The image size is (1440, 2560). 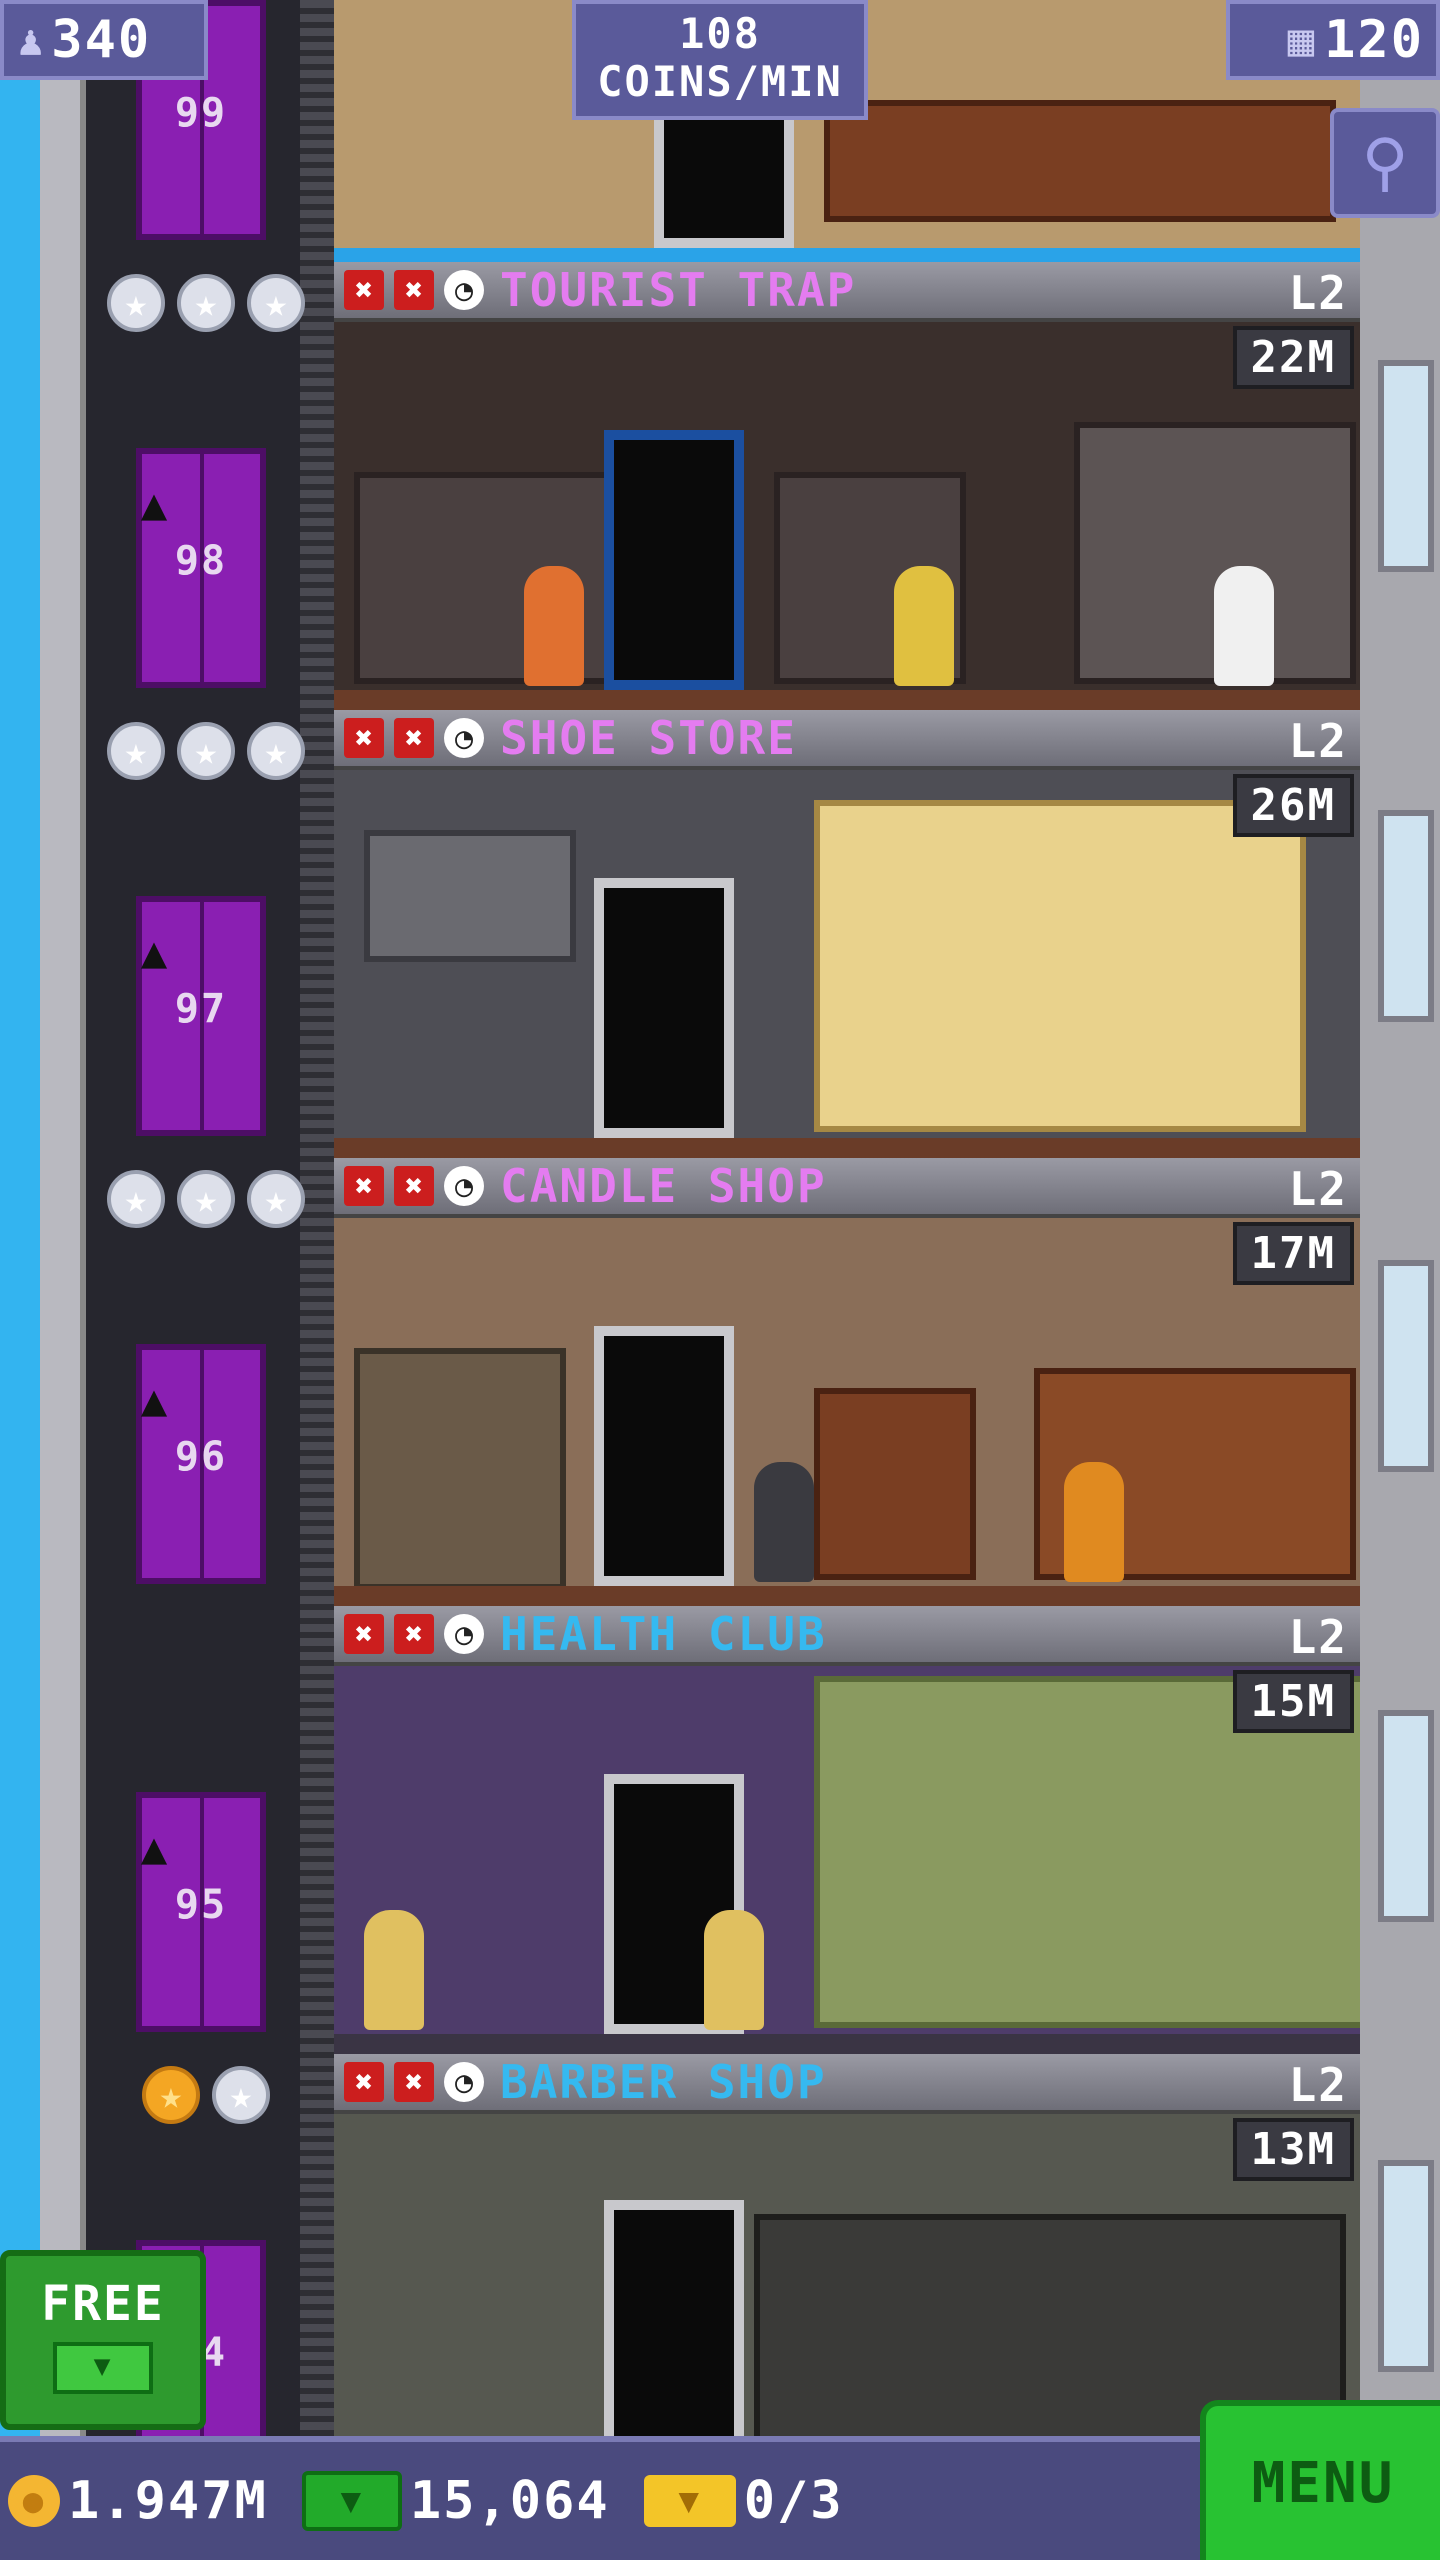 What do you see at coordinates (720, 81) in the screenshot?
I see `coins-rate-unit: COINS/MIN` at bounding box center [720, 81].